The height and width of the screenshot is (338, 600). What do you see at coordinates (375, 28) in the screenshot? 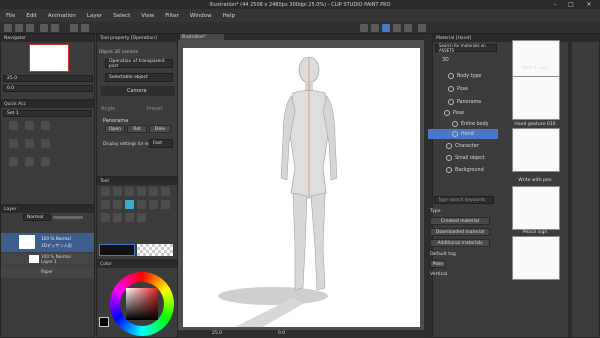
I see `ruler-snap-icon` at bounding box center [375, 28].